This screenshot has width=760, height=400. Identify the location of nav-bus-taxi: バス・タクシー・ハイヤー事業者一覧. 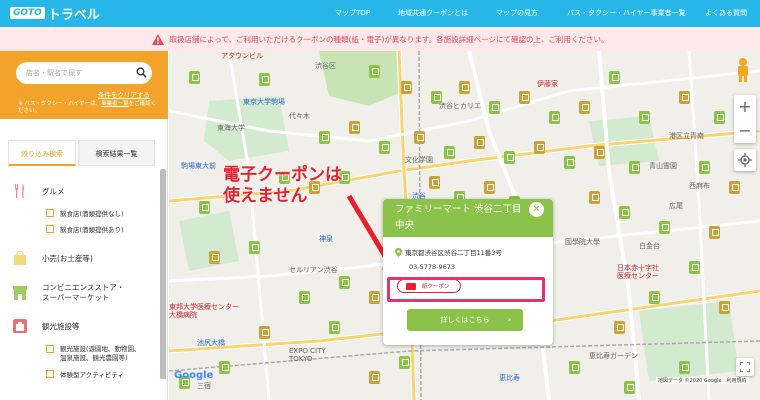
(626, 13).